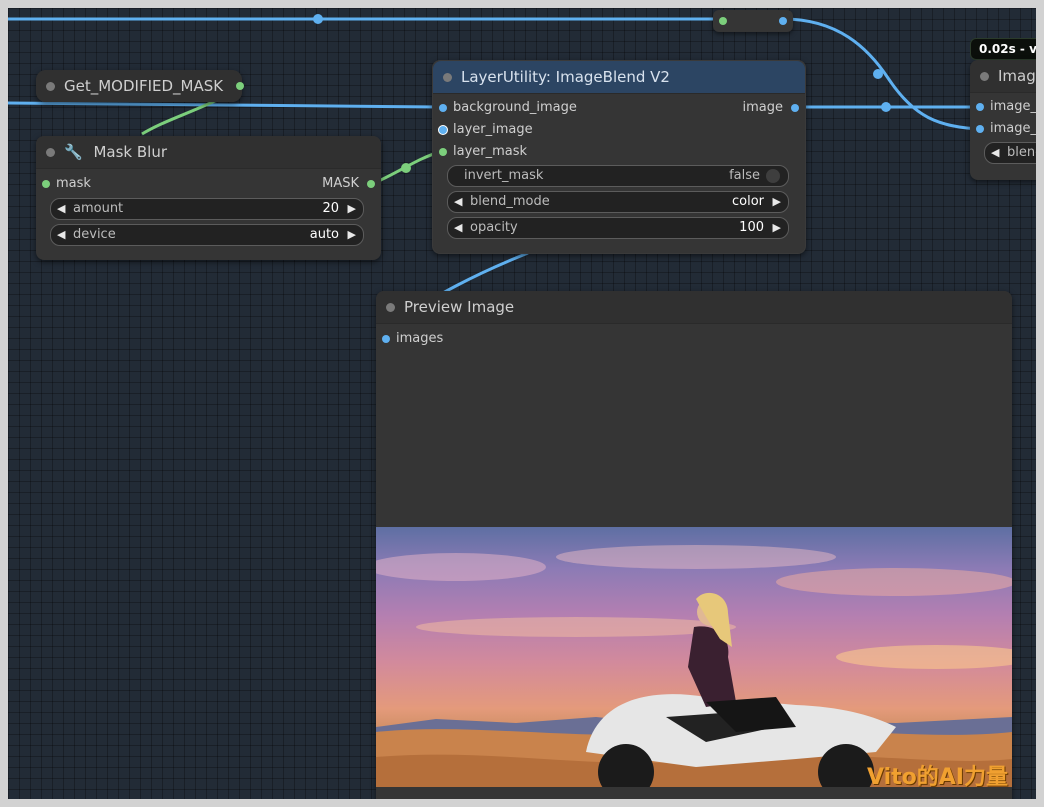 Image resolution: width=1044 pixels, height=807 pixels. Describe the element at coordinates (753, 21) in the screenshot. I see `reroute-node` at that location.